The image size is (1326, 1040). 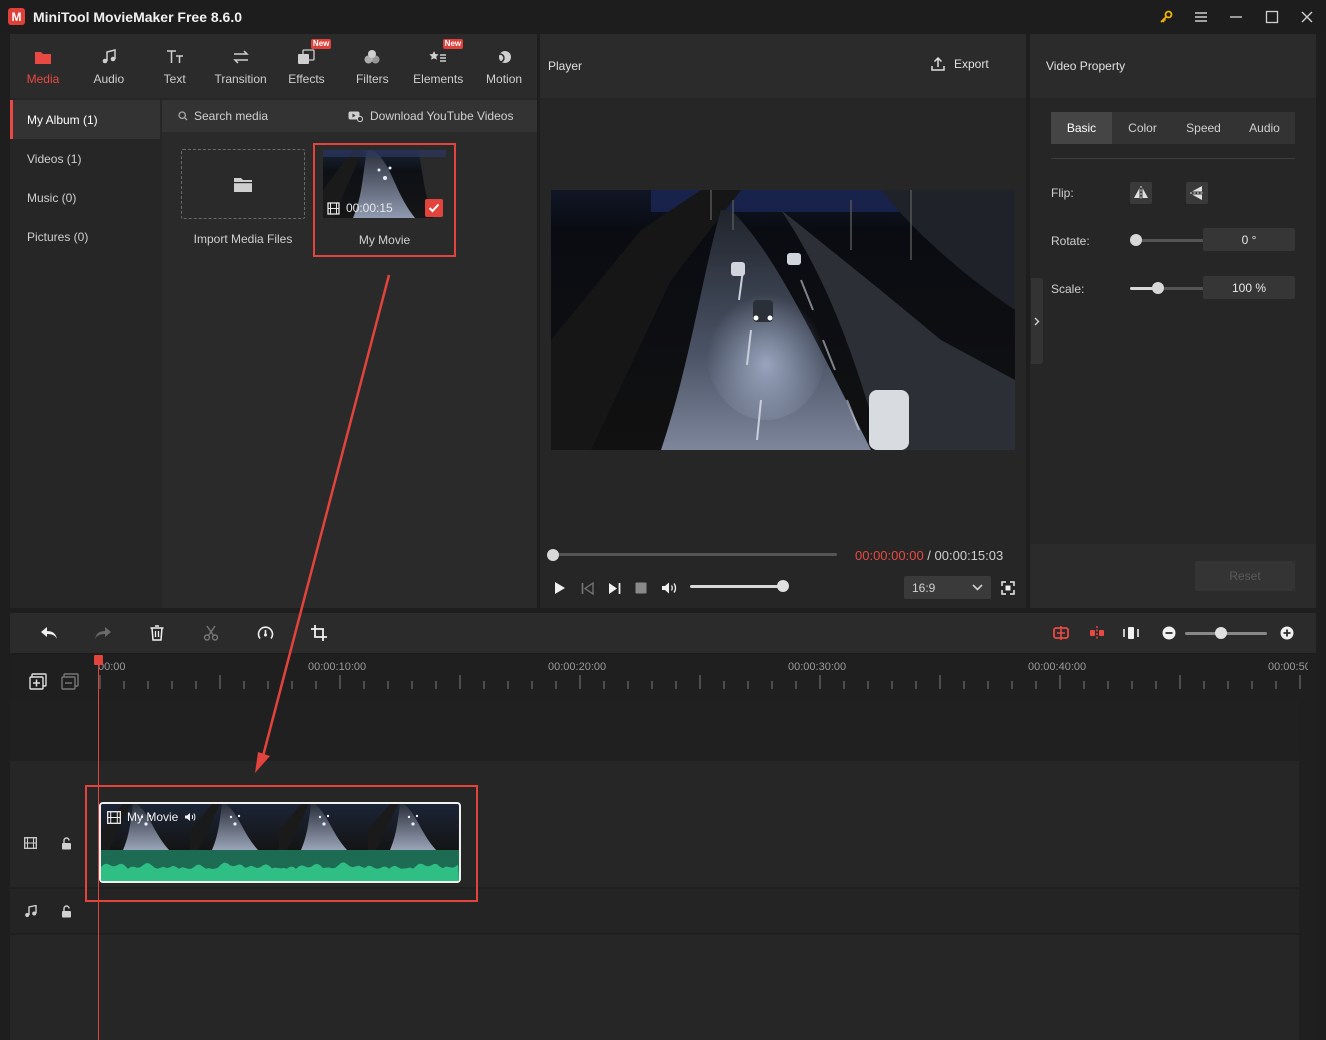 I want to click on tab-motion: Motion, so click(x=504, y=66).